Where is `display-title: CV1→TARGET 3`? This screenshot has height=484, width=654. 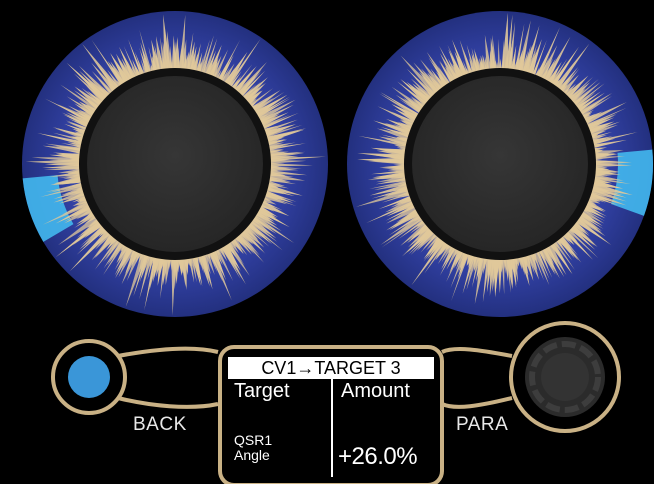 display-title: CV1→TARGET 3 is located at coordinates (331, 368).